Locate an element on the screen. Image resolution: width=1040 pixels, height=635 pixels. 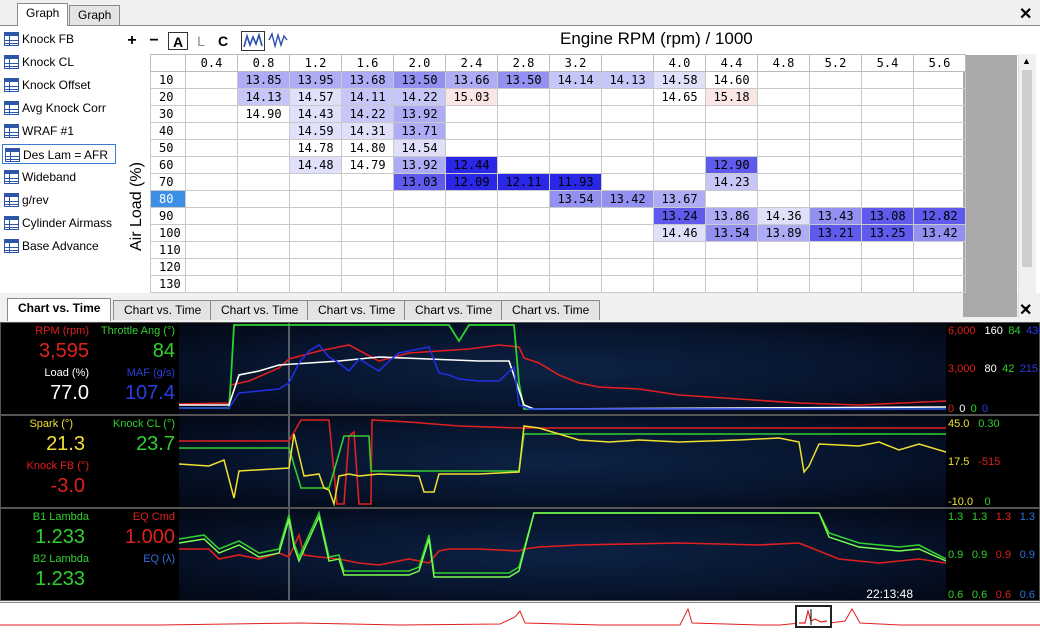
column-header: 2.0 is located at coordinates (419, 63).